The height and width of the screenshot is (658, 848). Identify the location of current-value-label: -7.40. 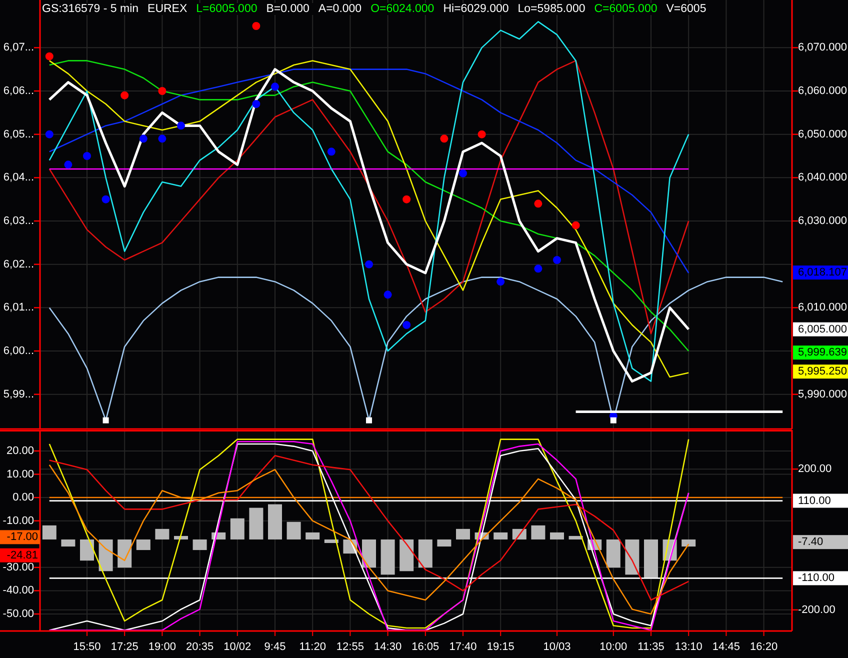
(811, 542).